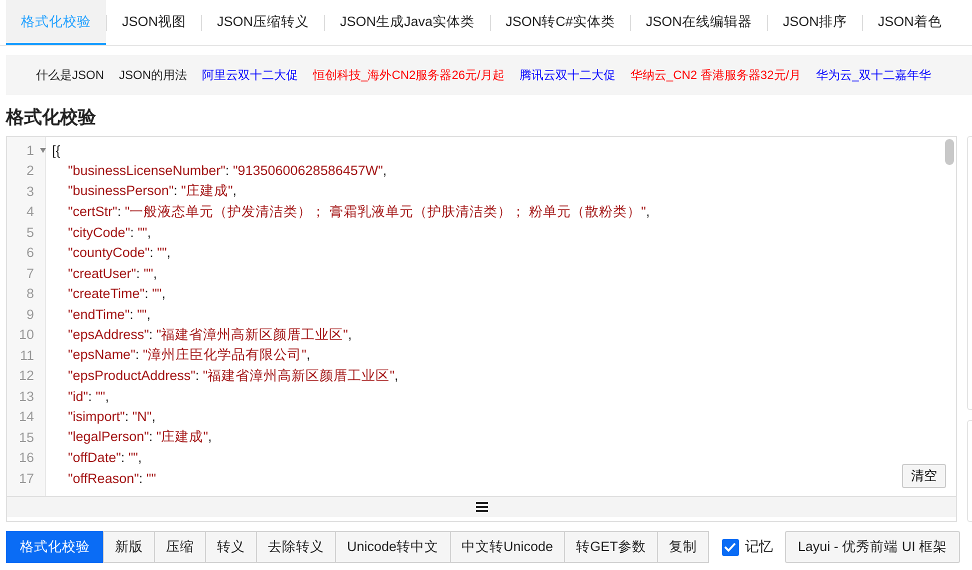  Describe the element at coordinates (43, 150) in the screenshot. I see `fold-icon` at that location.